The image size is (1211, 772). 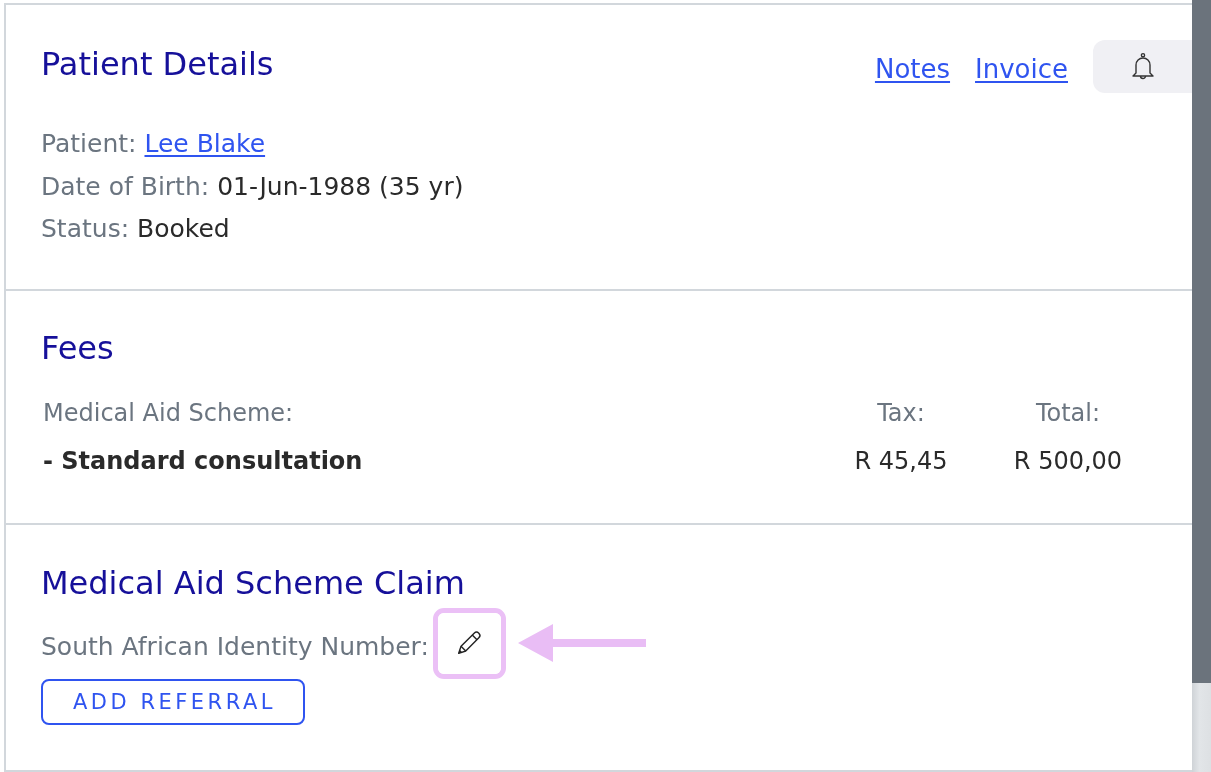 I want to click on field-value: 01-Jun-1988 (35 yr), so click(x=340, y=186).